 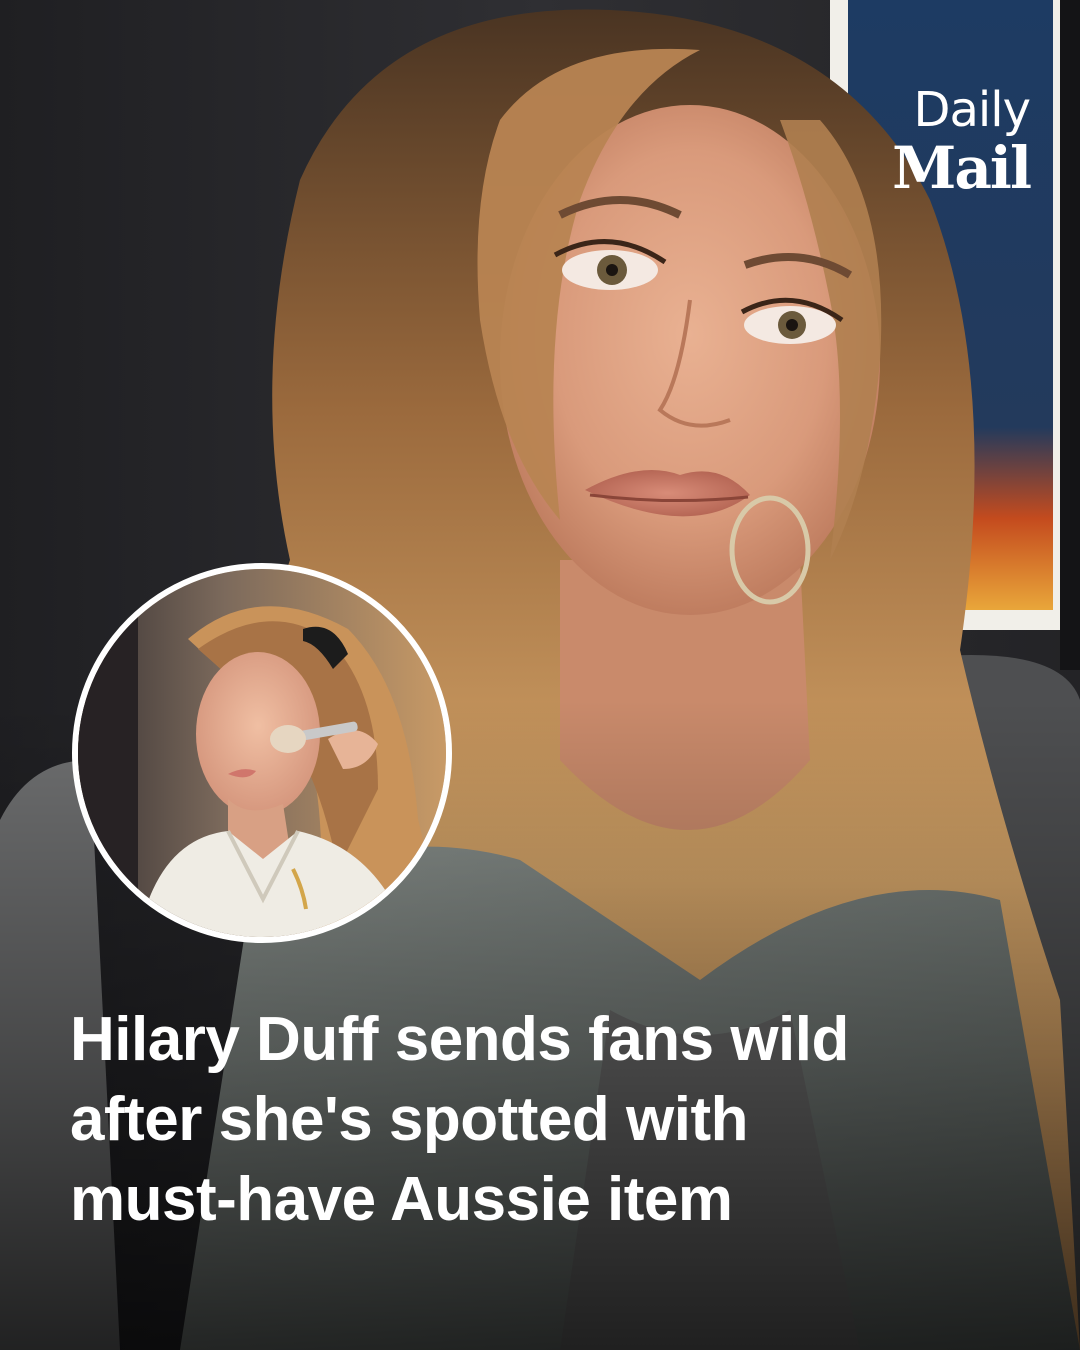 I want to click on inset-photo, so click(x=262, y=753).